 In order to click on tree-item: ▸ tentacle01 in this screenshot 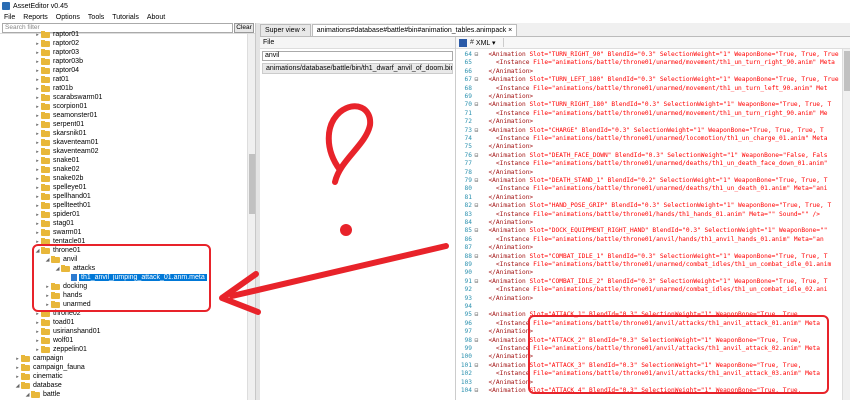, I will do `click(59, 241)`.